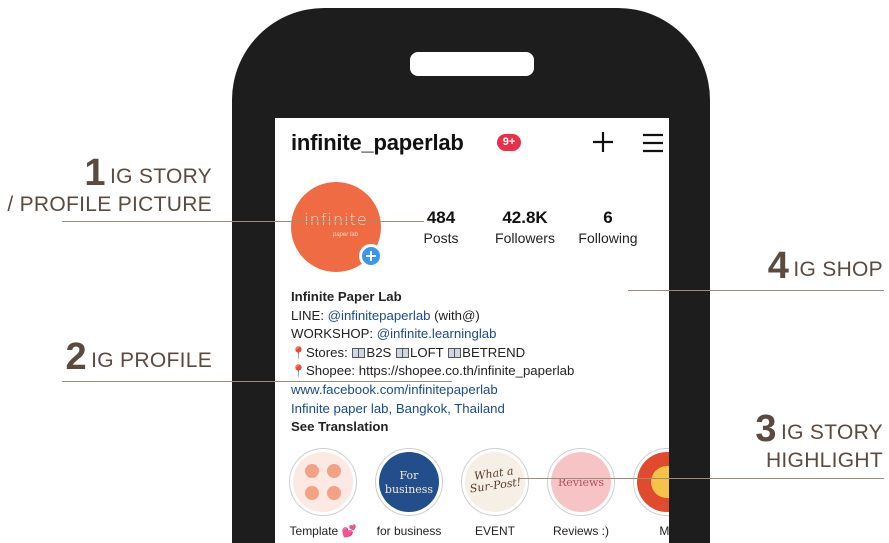 The image size is (889, 543). What do you see at coordinates (379, 352) in the screenshot?
I see `bio-store-b2s: B2S` at bounding box center [379, 352].